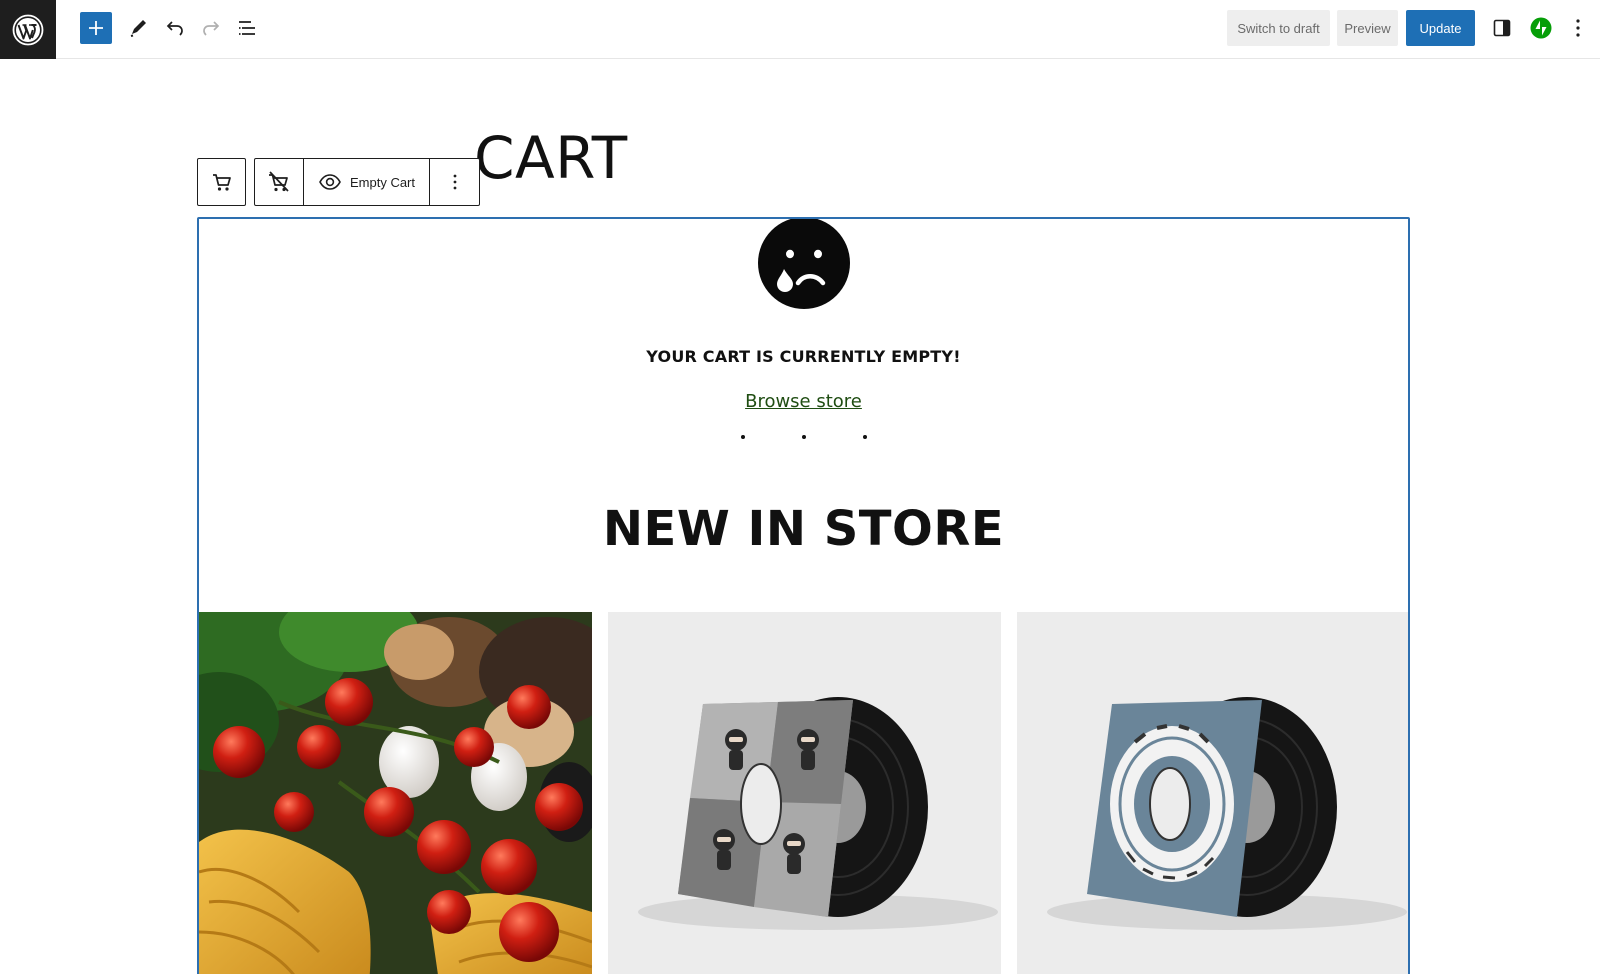  I want to click on cart-icon, so click(221, 182).